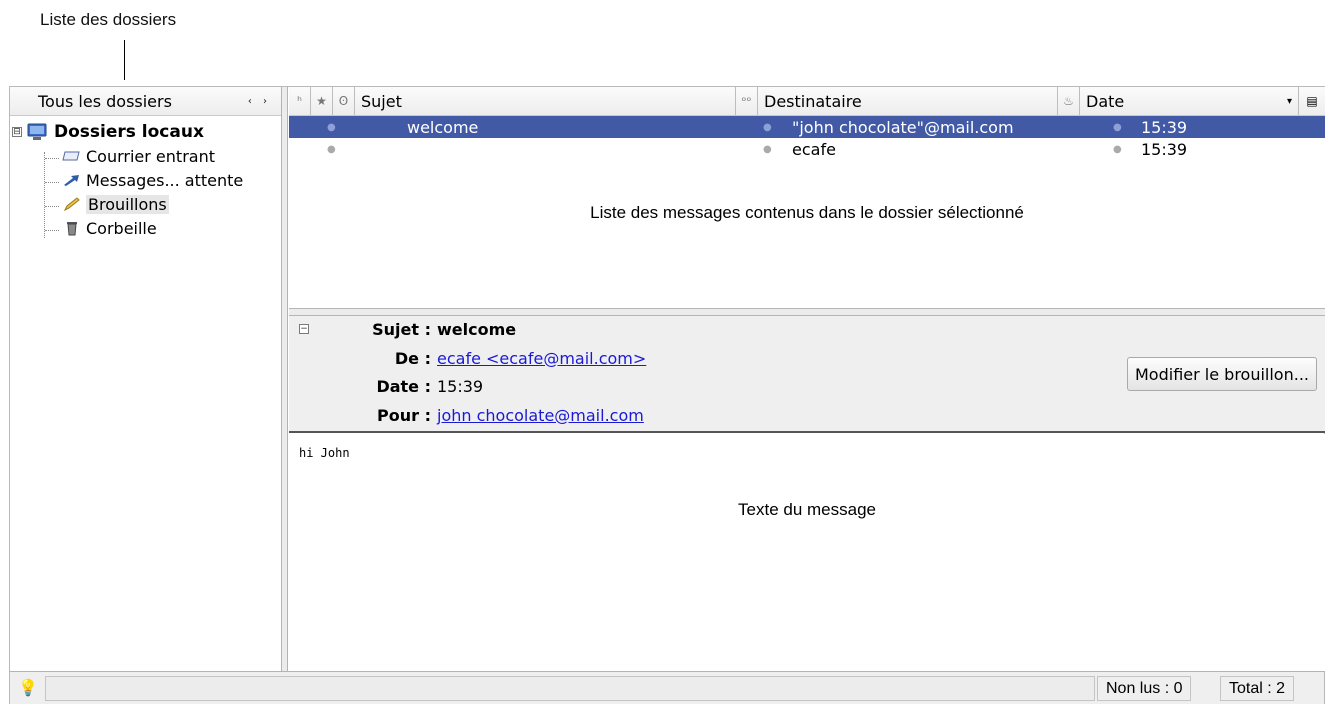  Describe the element at coordinates (1144, 688) in the screenshot. I see `unread-count: Non lus : 0` at that location.